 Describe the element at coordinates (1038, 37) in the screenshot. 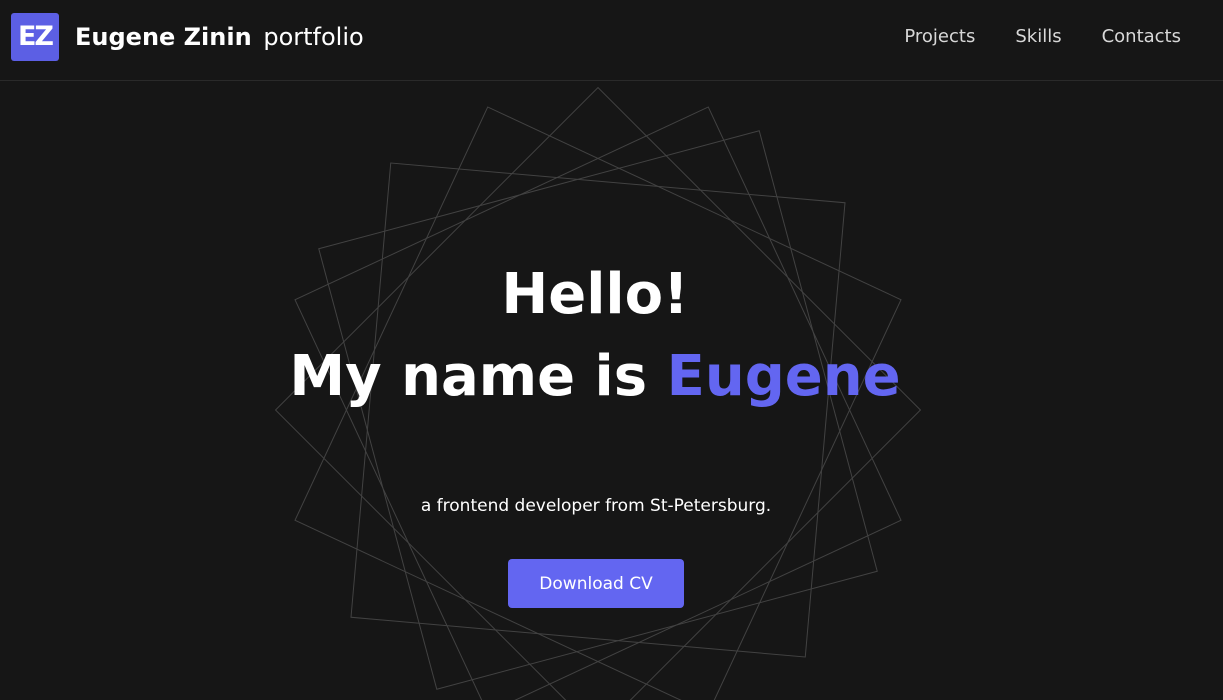

I see `nav-link-skills: Skills` at that location.